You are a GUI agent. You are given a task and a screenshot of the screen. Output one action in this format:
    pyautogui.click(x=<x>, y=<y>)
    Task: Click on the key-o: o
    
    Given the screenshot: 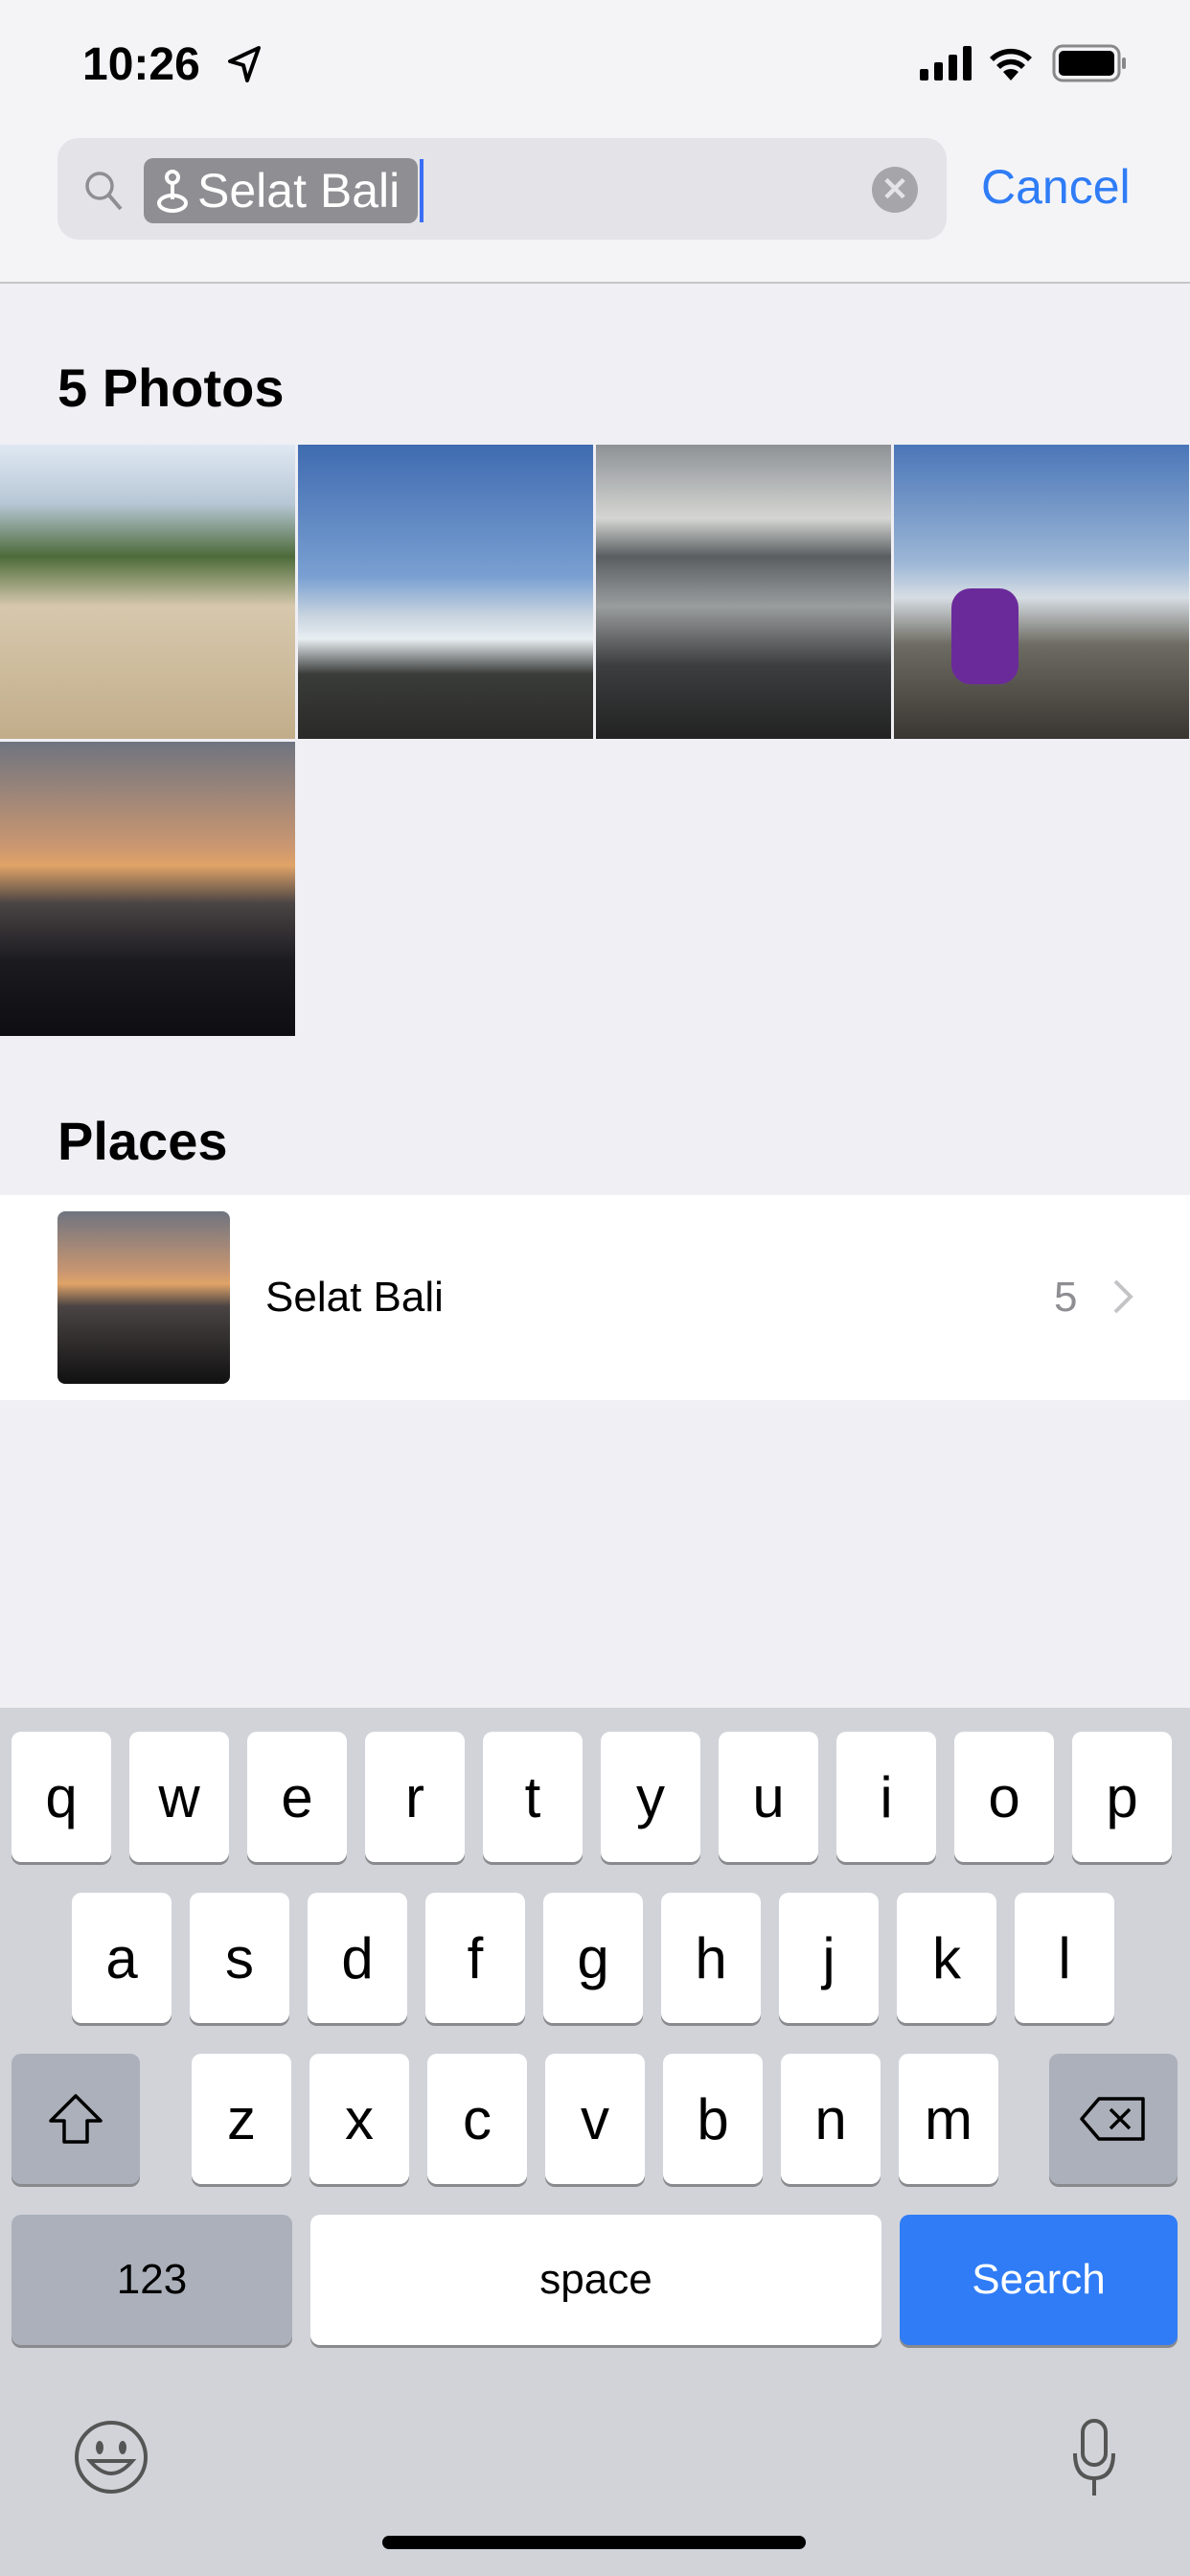 What is the action you would take?
    pyautogui.click(x=1004, y=1797)
    